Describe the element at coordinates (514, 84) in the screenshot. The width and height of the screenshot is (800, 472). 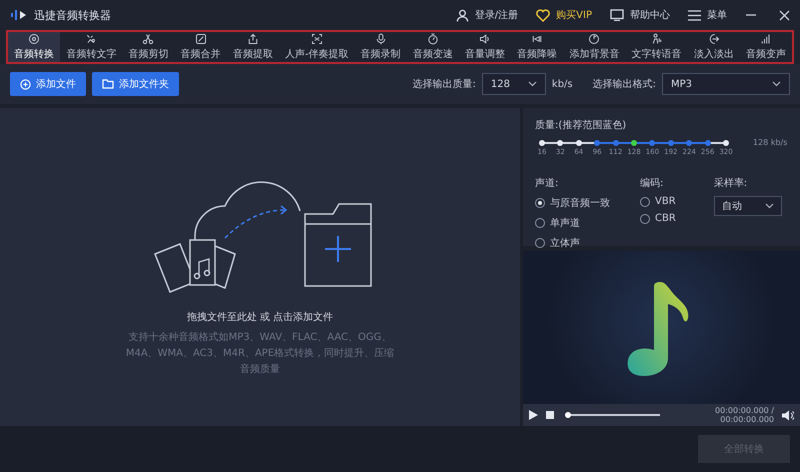
I see `quality-dropdown: 128` at that location.